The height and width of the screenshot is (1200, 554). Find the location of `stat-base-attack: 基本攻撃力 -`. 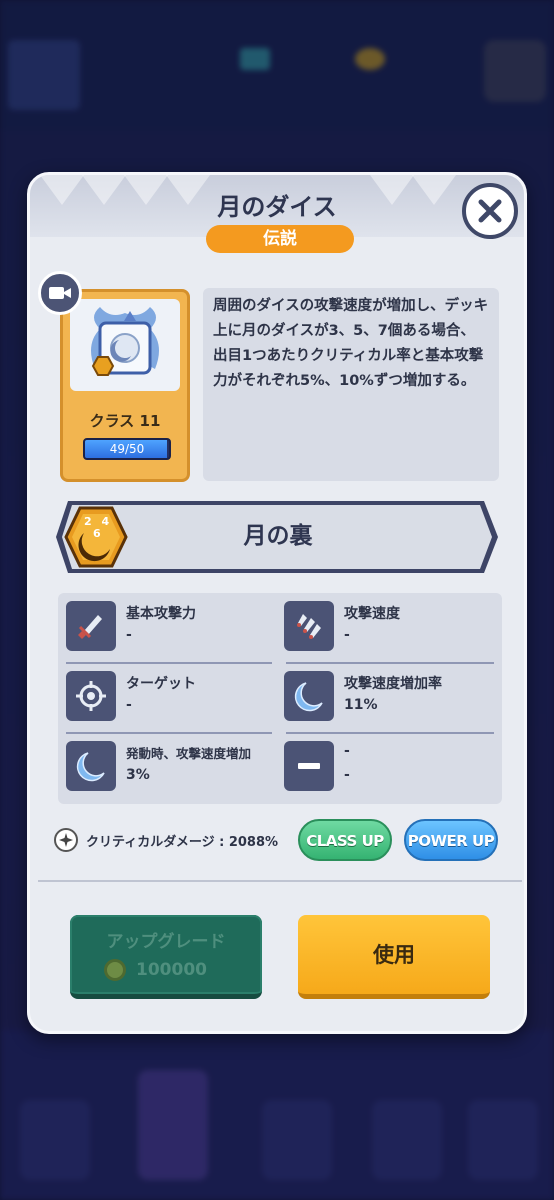

stat-base-attack: 基本攻撃力 - is located at coordinates (163, 627).